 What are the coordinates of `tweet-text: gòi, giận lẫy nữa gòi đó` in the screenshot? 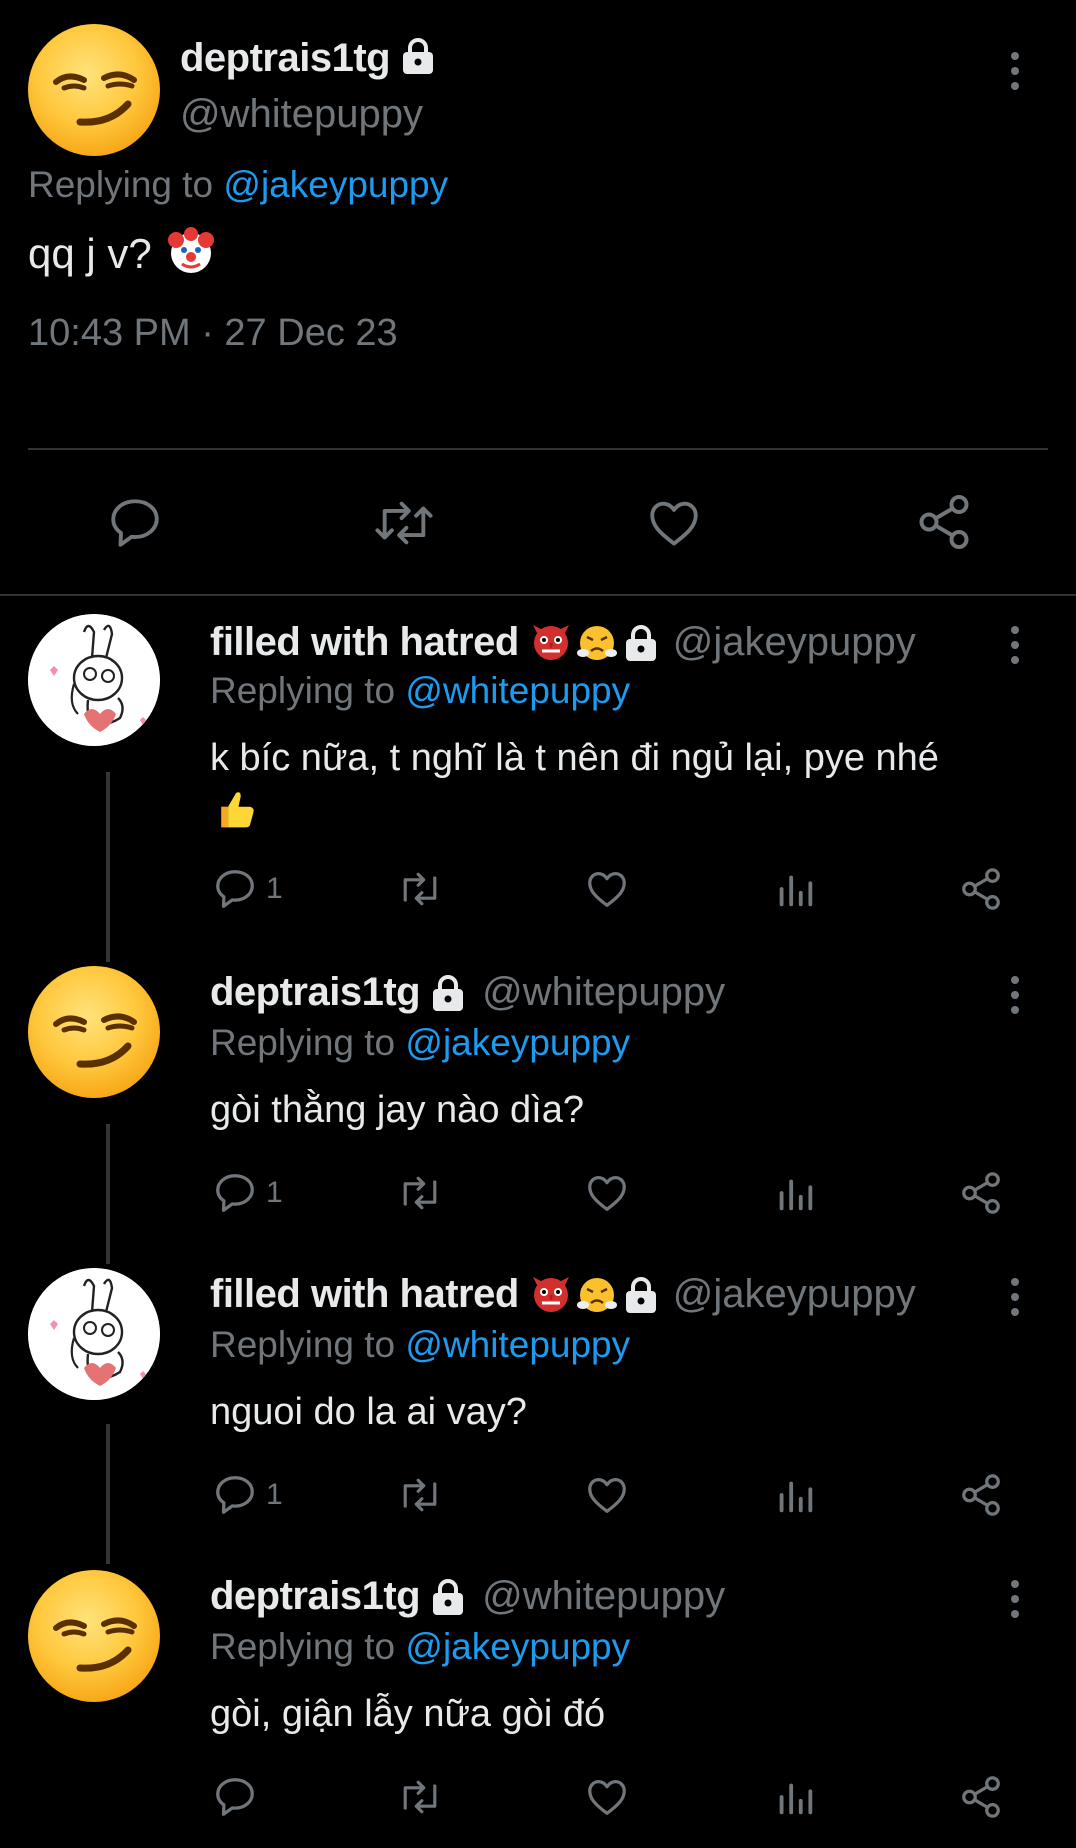 It's located at (408, 1714).